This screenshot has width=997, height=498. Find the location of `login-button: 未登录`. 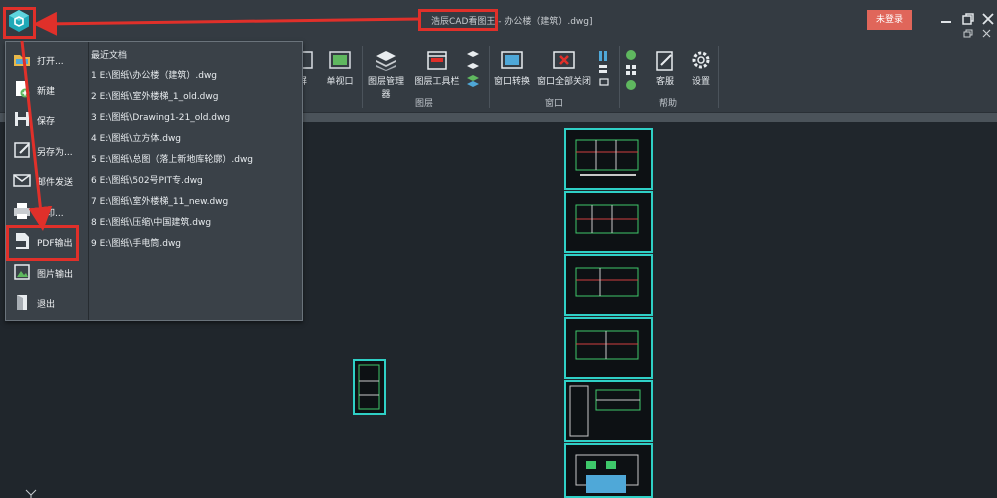

login-button: 未登录 is located at coordinates (889, 20).